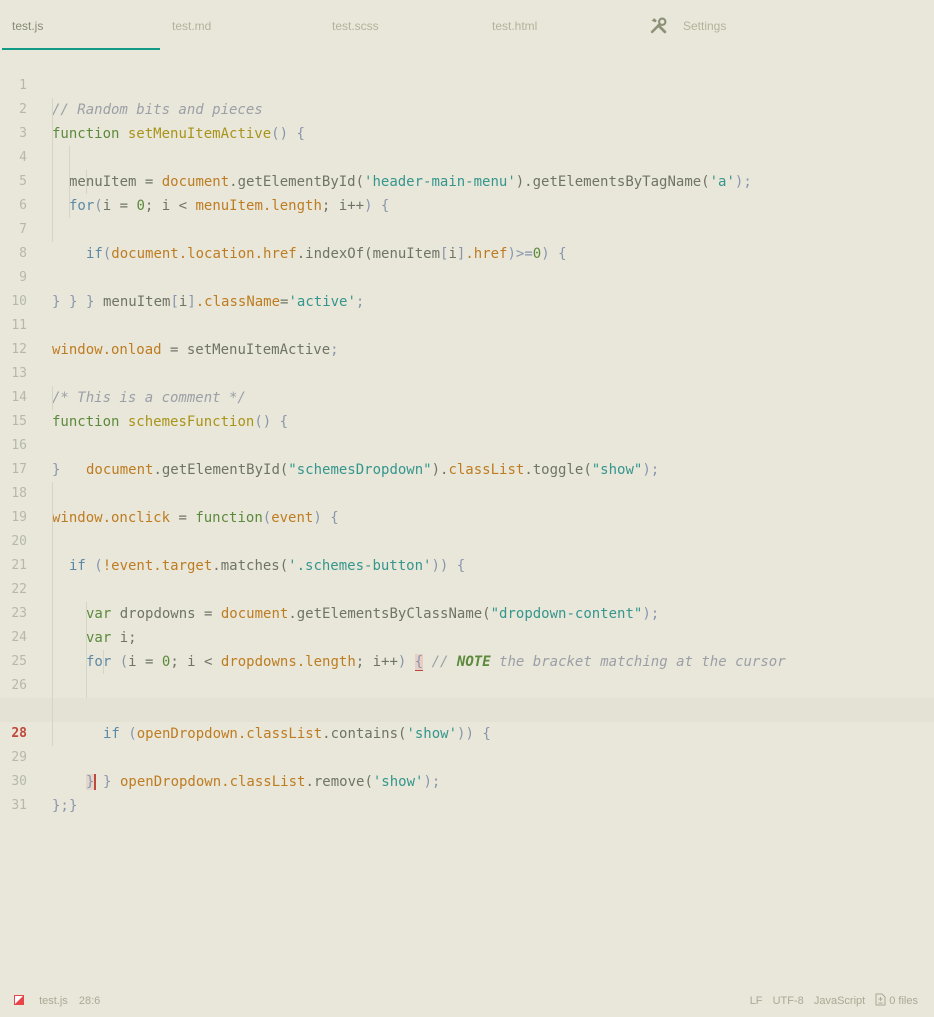 This screenshot has height=1017, width=934. Describe the element at coordinates (467, 1001) in the screenshot. I see `status-bar: test.js 28:6 LF UTF-8 JavaScript 0 files` at that location.